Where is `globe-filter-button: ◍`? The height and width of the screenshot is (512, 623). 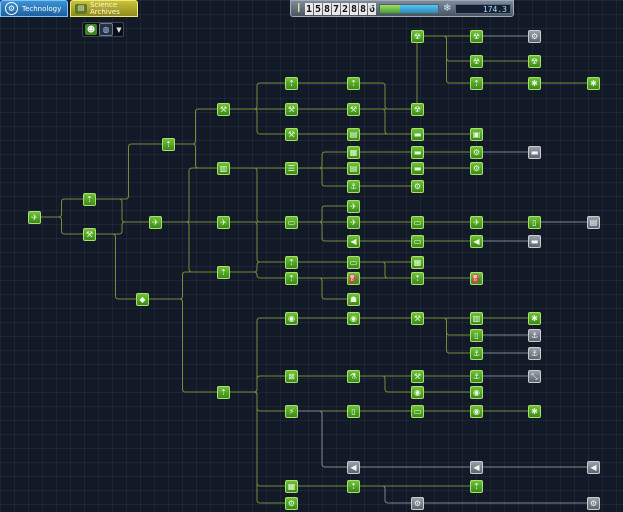
globe-filter-button: ◍ is located at coordinates (106, 29).